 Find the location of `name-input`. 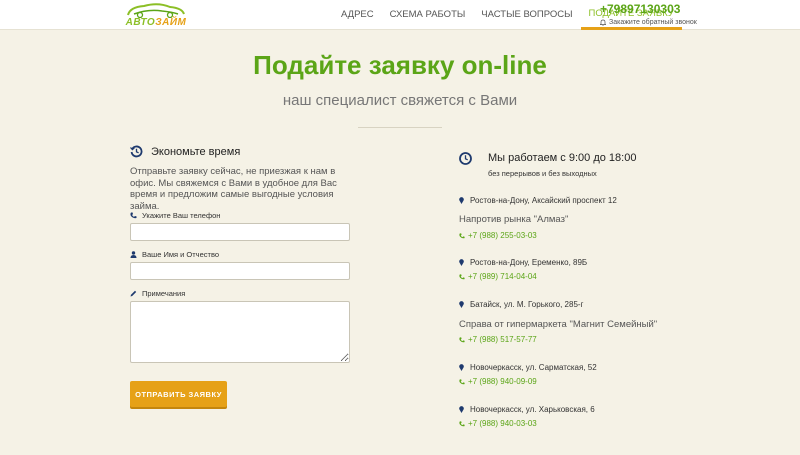

name-input is located at coordinates (240, 271).